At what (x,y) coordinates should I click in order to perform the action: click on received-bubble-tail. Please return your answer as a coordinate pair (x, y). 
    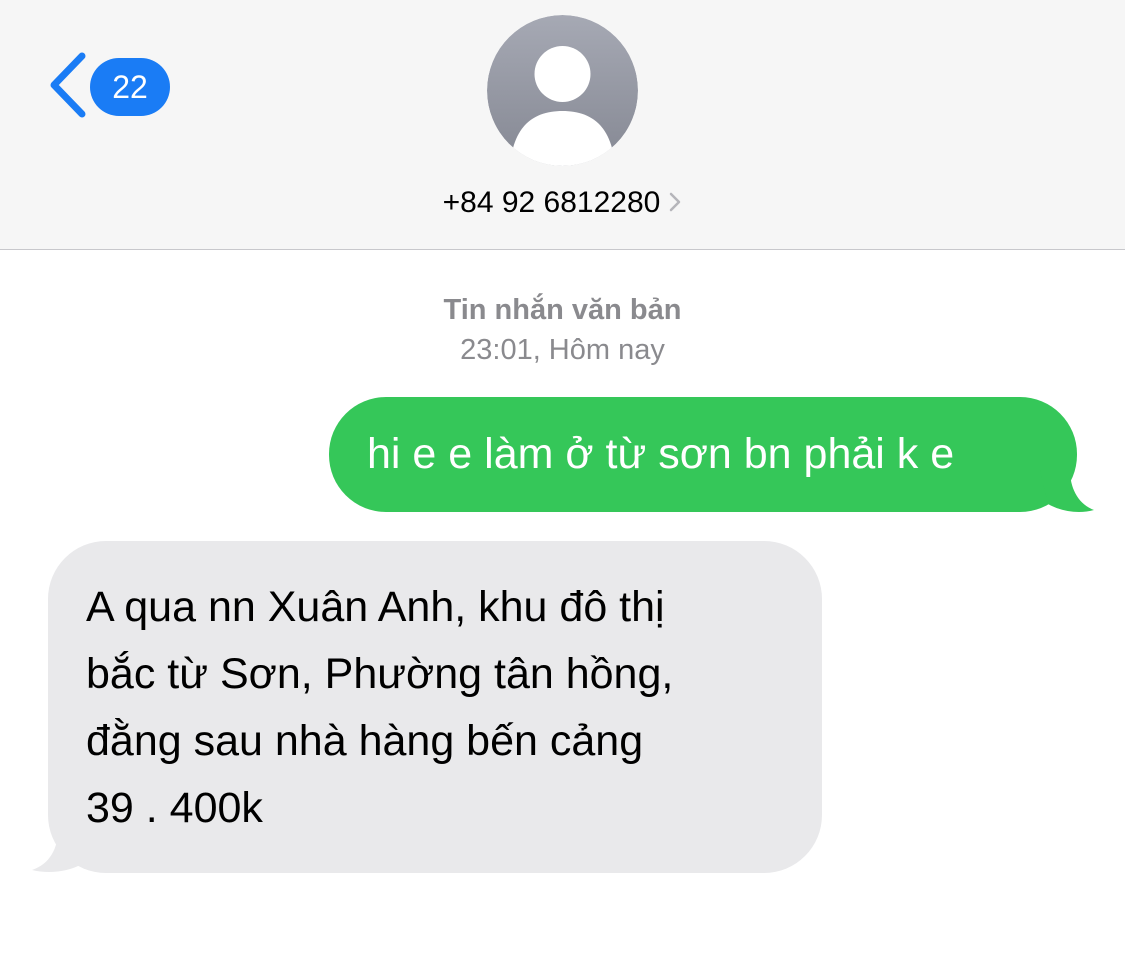
    Looking at the image, I should click on (61, 851).